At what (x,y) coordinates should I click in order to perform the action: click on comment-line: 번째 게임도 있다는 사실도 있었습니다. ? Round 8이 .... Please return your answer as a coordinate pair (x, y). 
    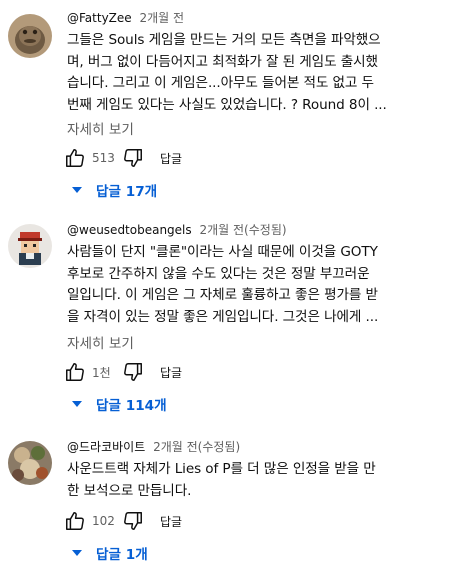
    Looking at the image, I should click on (227, 104).